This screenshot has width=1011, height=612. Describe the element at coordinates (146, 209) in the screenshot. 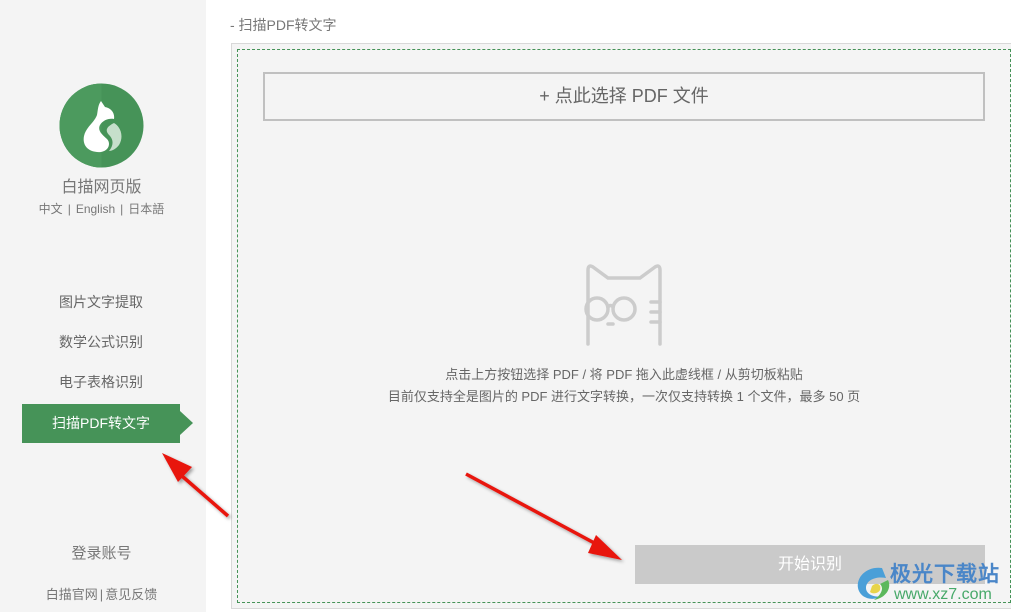

I see `lang-japanese-link: 日本語` at that location.